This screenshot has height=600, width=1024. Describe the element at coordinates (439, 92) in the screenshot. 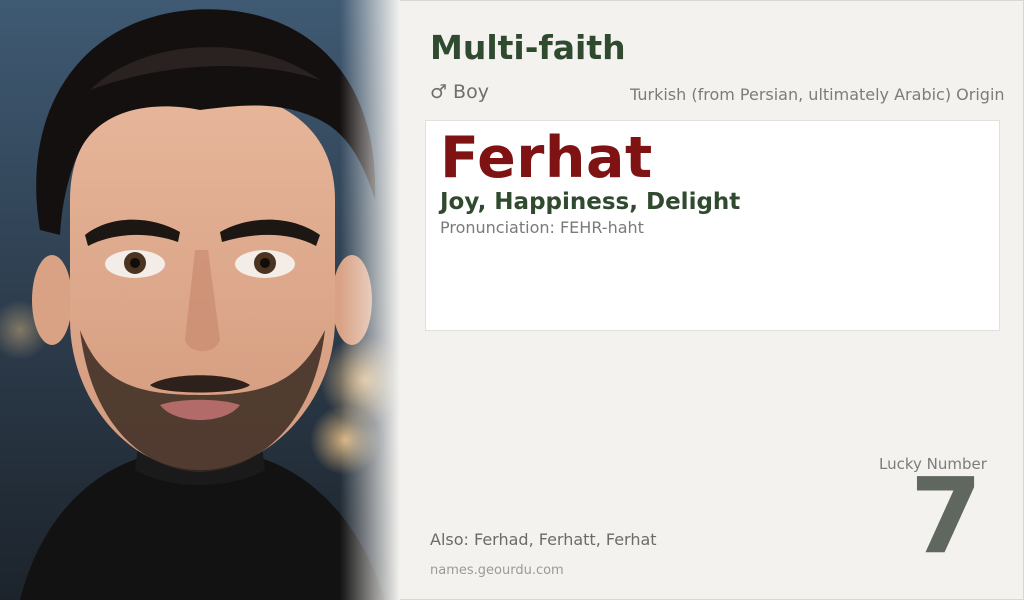

I see `male-icon: ♂` at that location.